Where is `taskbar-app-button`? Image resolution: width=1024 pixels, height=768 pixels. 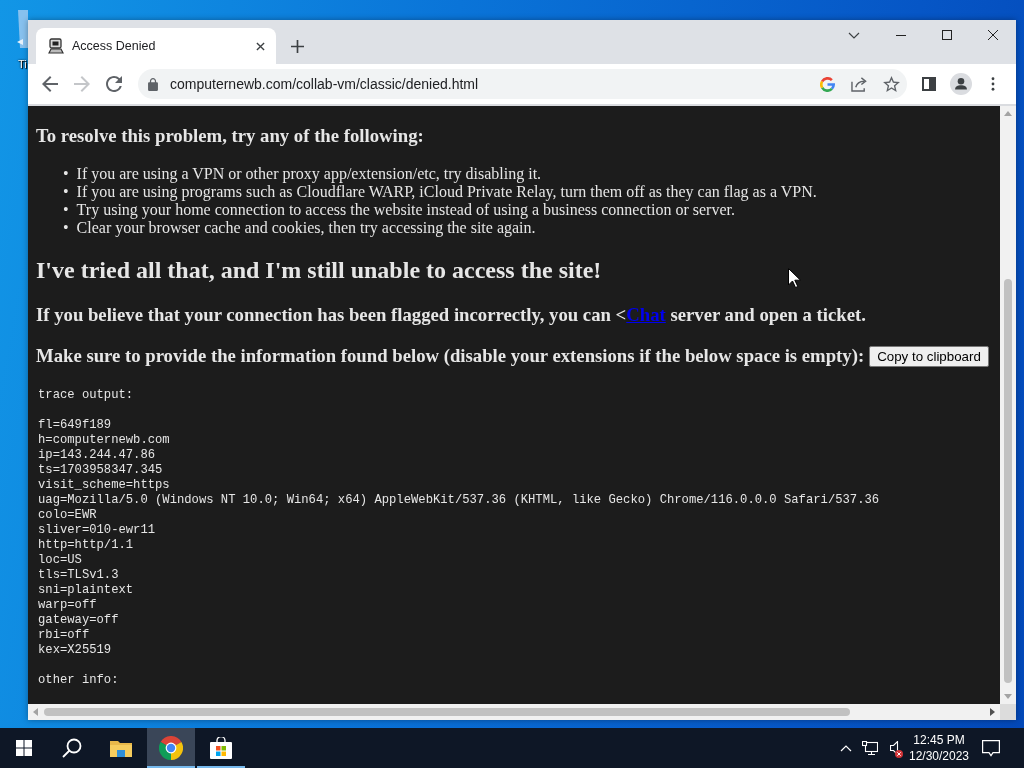 taskbar-app-button is located at coordinates (171, 748).